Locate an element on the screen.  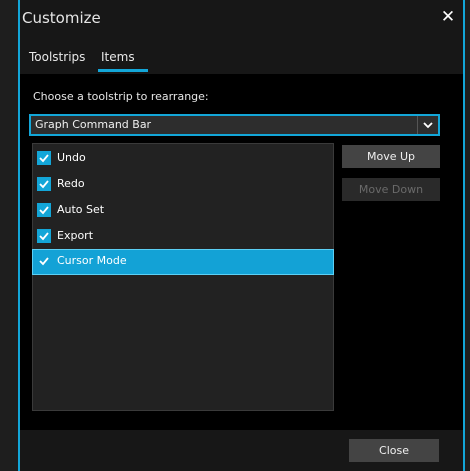
item-label-export: Export is located at coordinates (75, 235).